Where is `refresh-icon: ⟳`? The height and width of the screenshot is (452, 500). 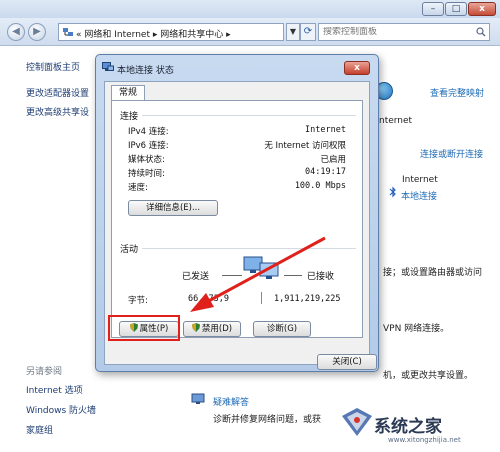 refresh-icon: ⟳ is located at coordinates (308, 32).